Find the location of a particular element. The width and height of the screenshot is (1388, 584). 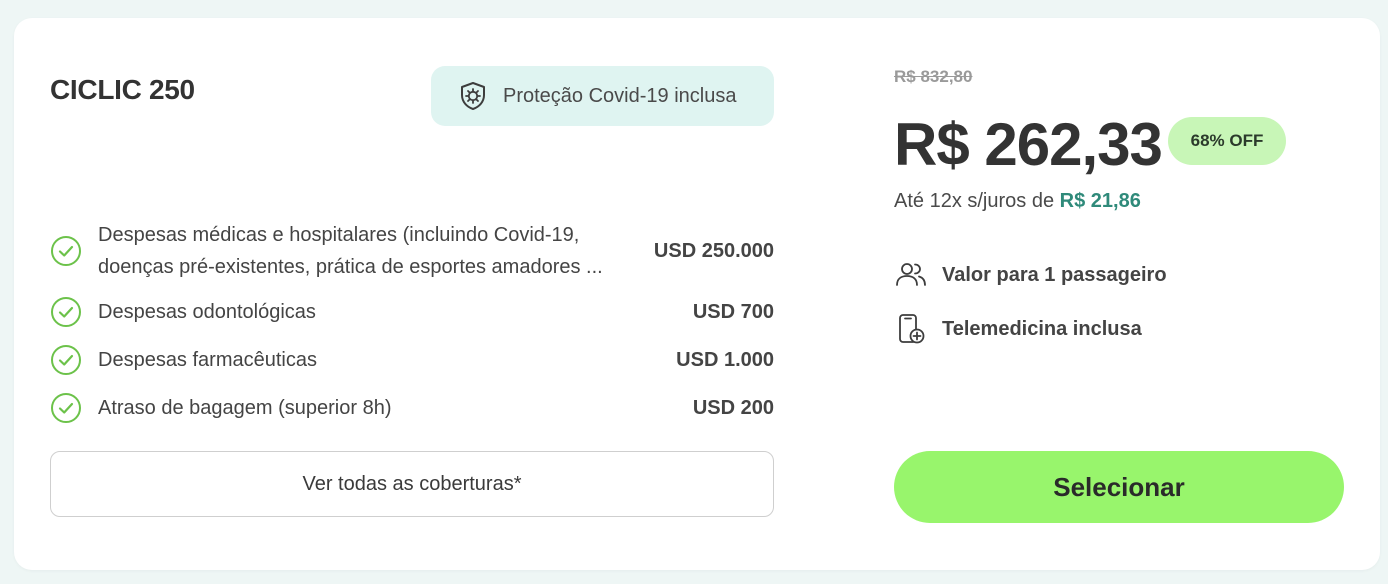

coverage-value: USD 250.000 is located at coordinates (713, 250).